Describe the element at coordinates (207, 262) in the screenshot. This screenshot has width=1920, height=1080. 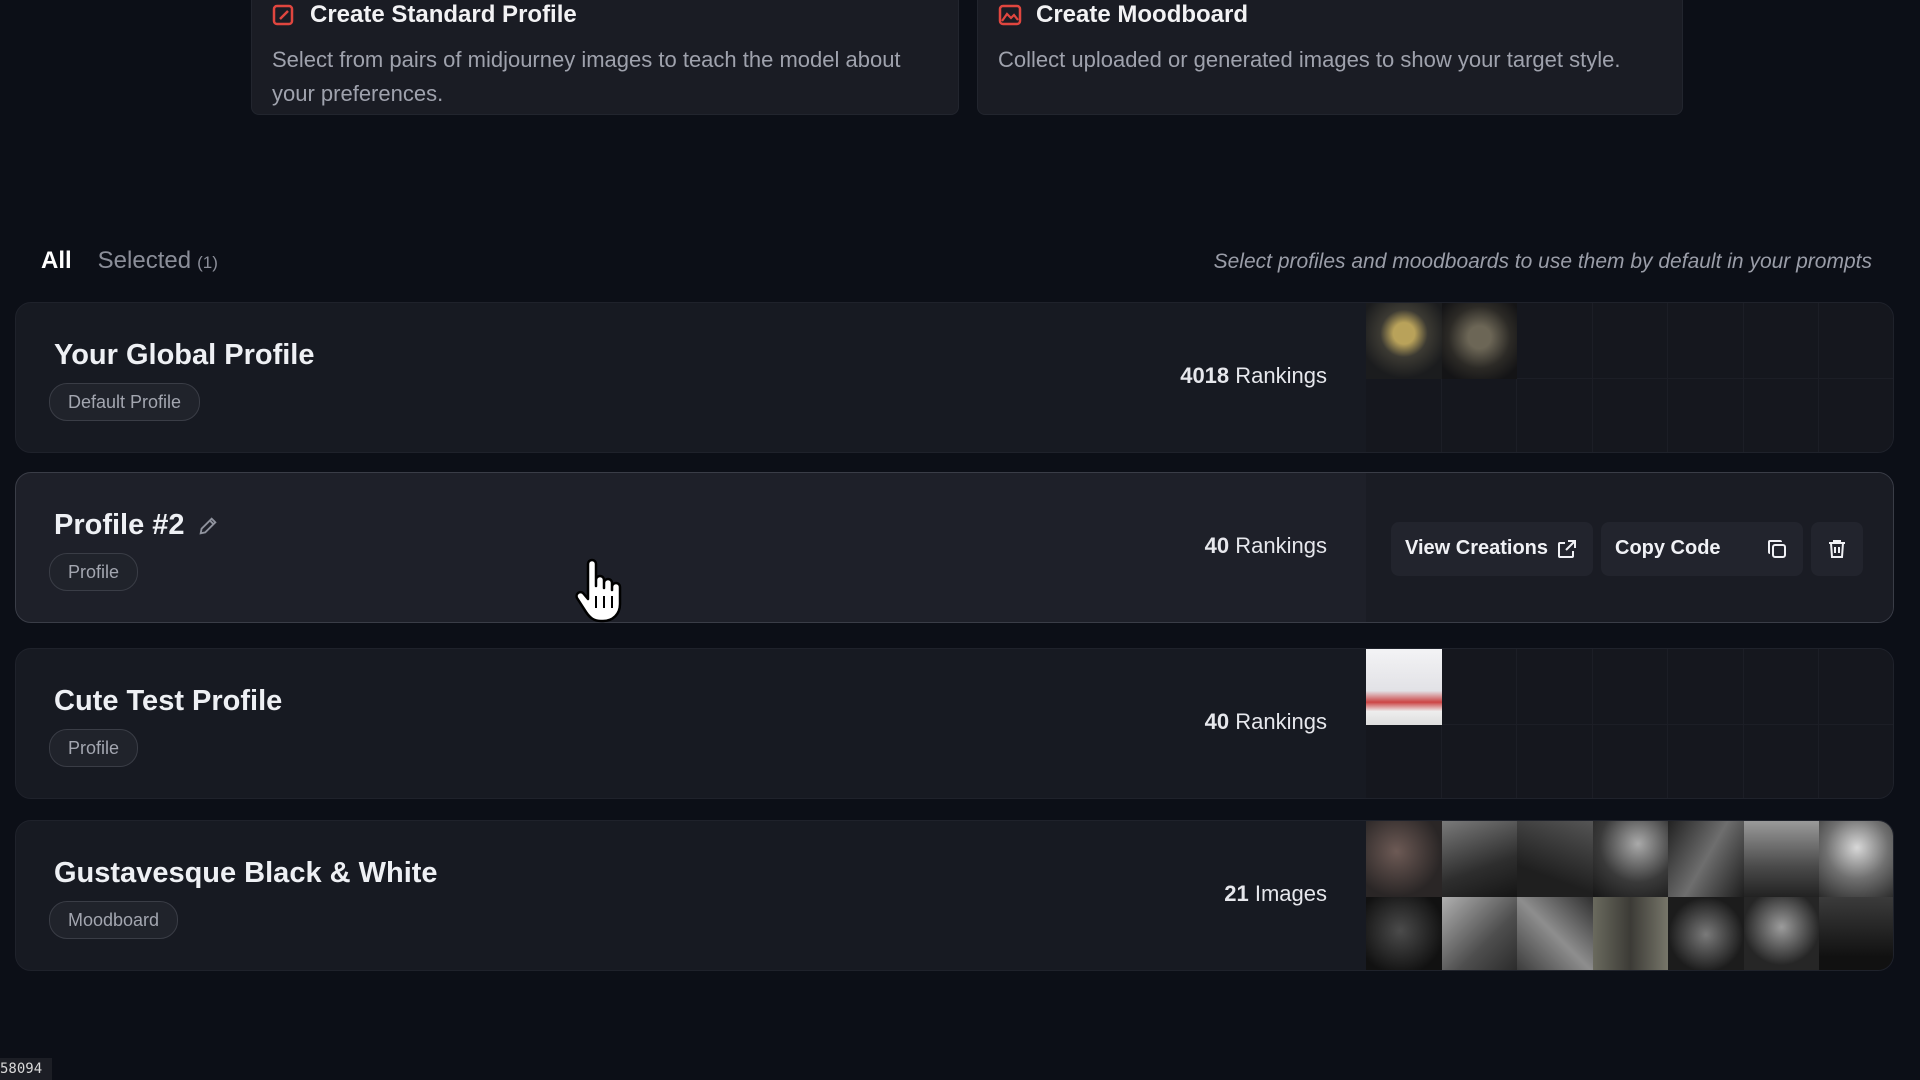
I see `selected-count: (1)` at that location.